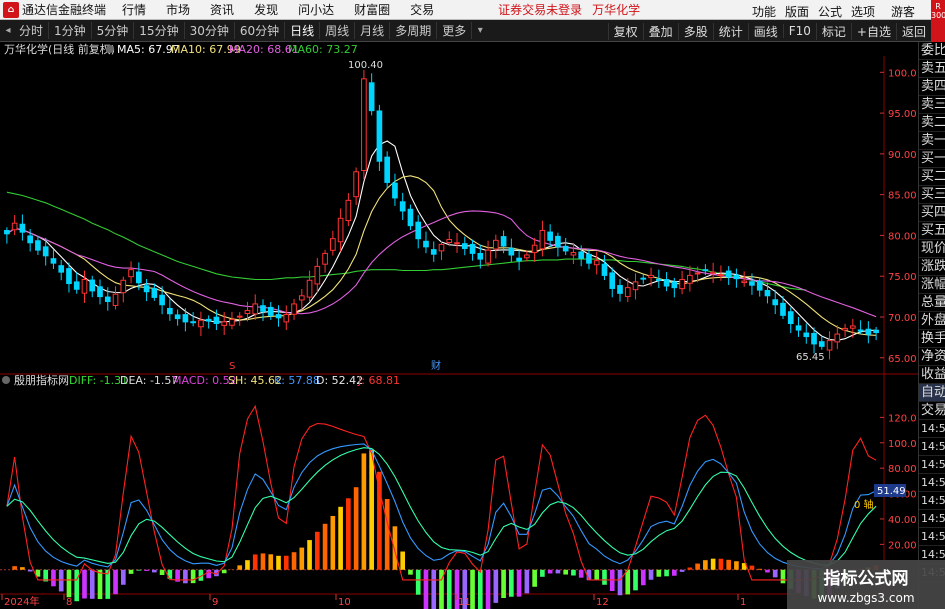  Describe the element at coordinates (113, 30) in the screenshot. I see `period-5min: 5分钟` at that location.